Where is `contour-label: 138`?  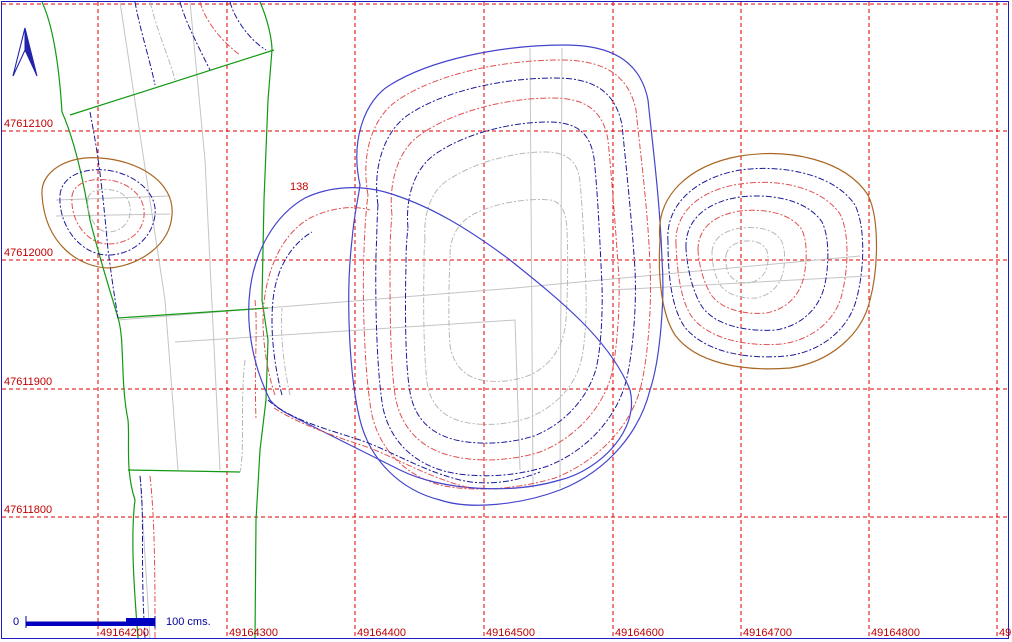 contour-label: 138 is located at coordinates (299, 187).